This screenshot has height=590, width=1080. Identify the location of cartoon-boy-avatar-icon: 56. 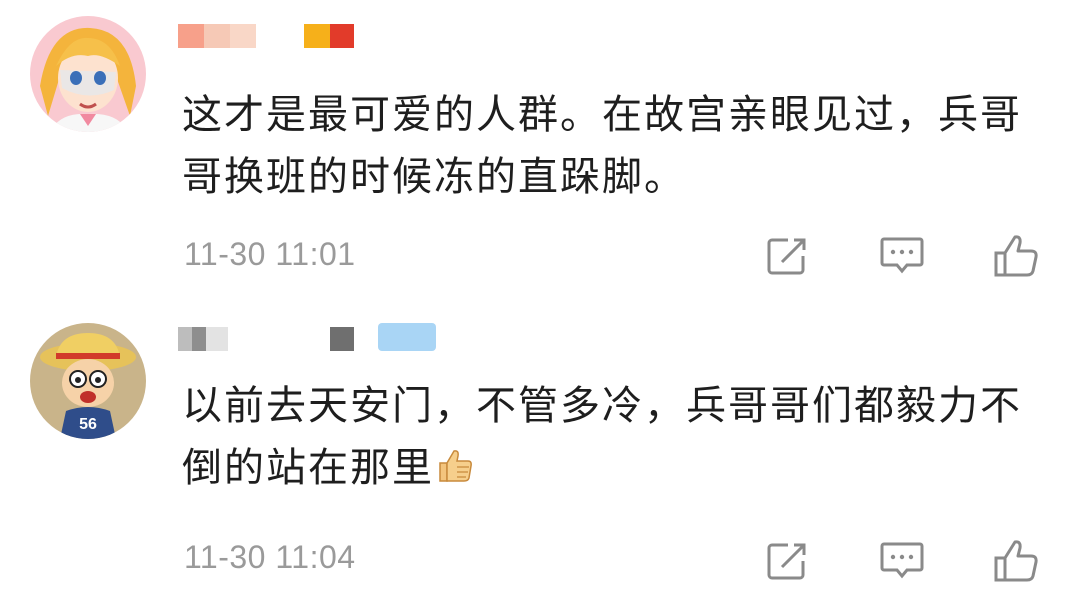
(88, 381).